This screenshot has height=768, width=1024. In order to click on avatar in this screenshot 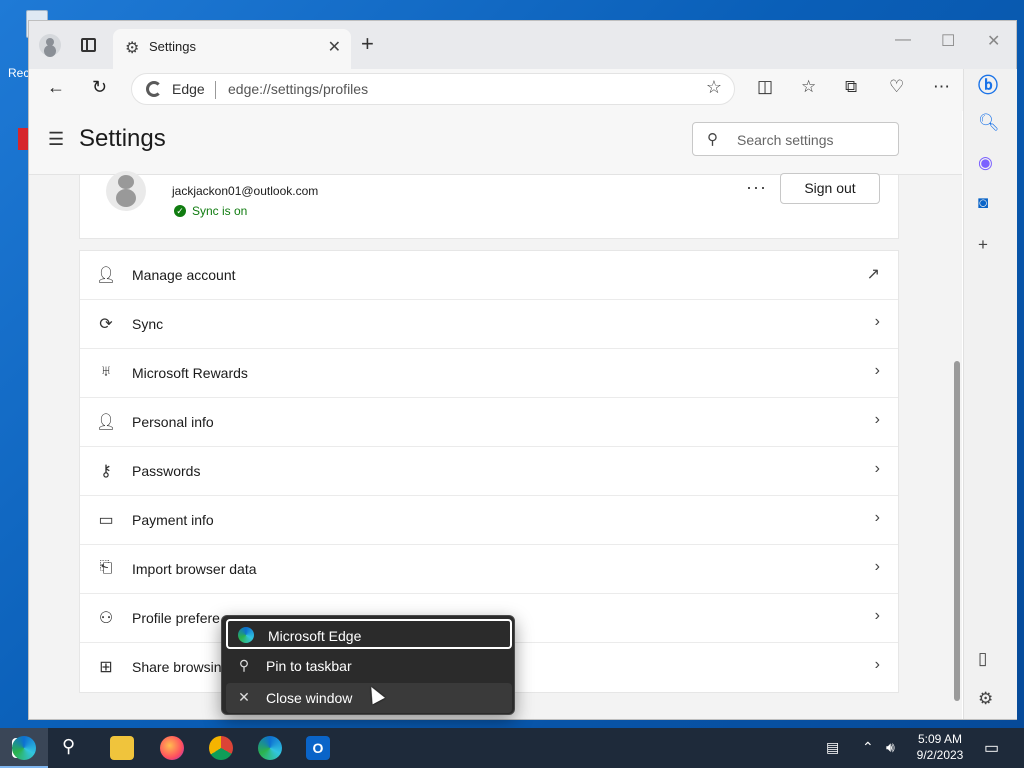, I will do `click(126, 191)`.